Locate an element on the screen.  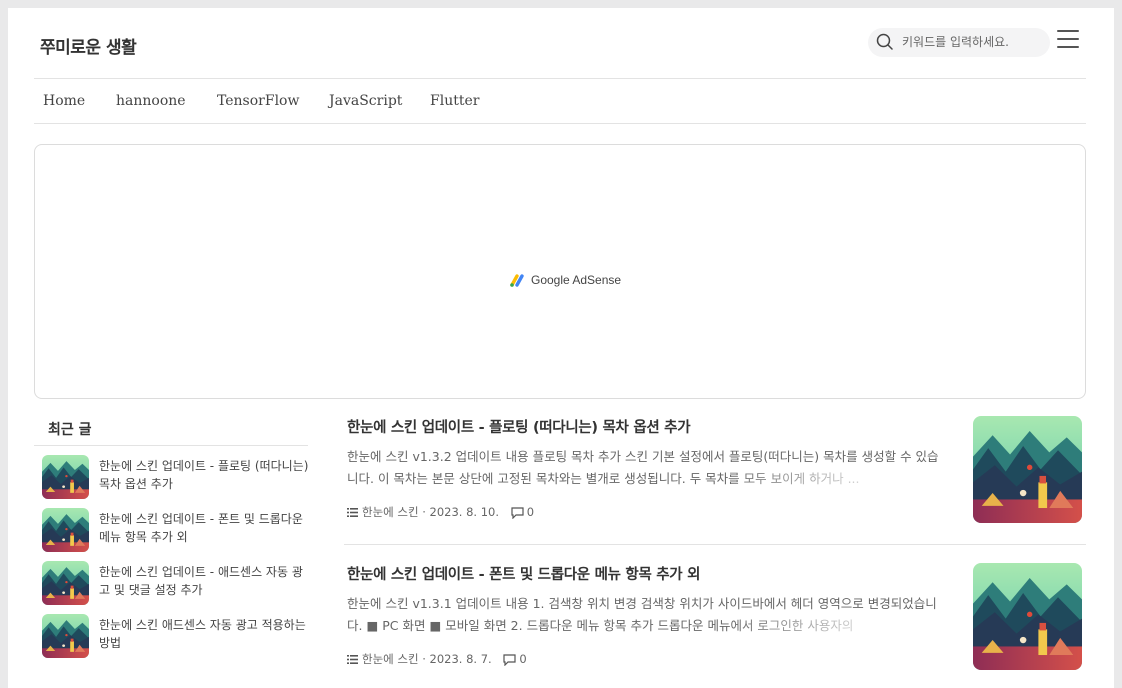
recent-post-title: 한눈에 스킨 업데이트 - 애드센스 자동 광고 및 댓글 설정 추가 is located at coordinates (204, 581).